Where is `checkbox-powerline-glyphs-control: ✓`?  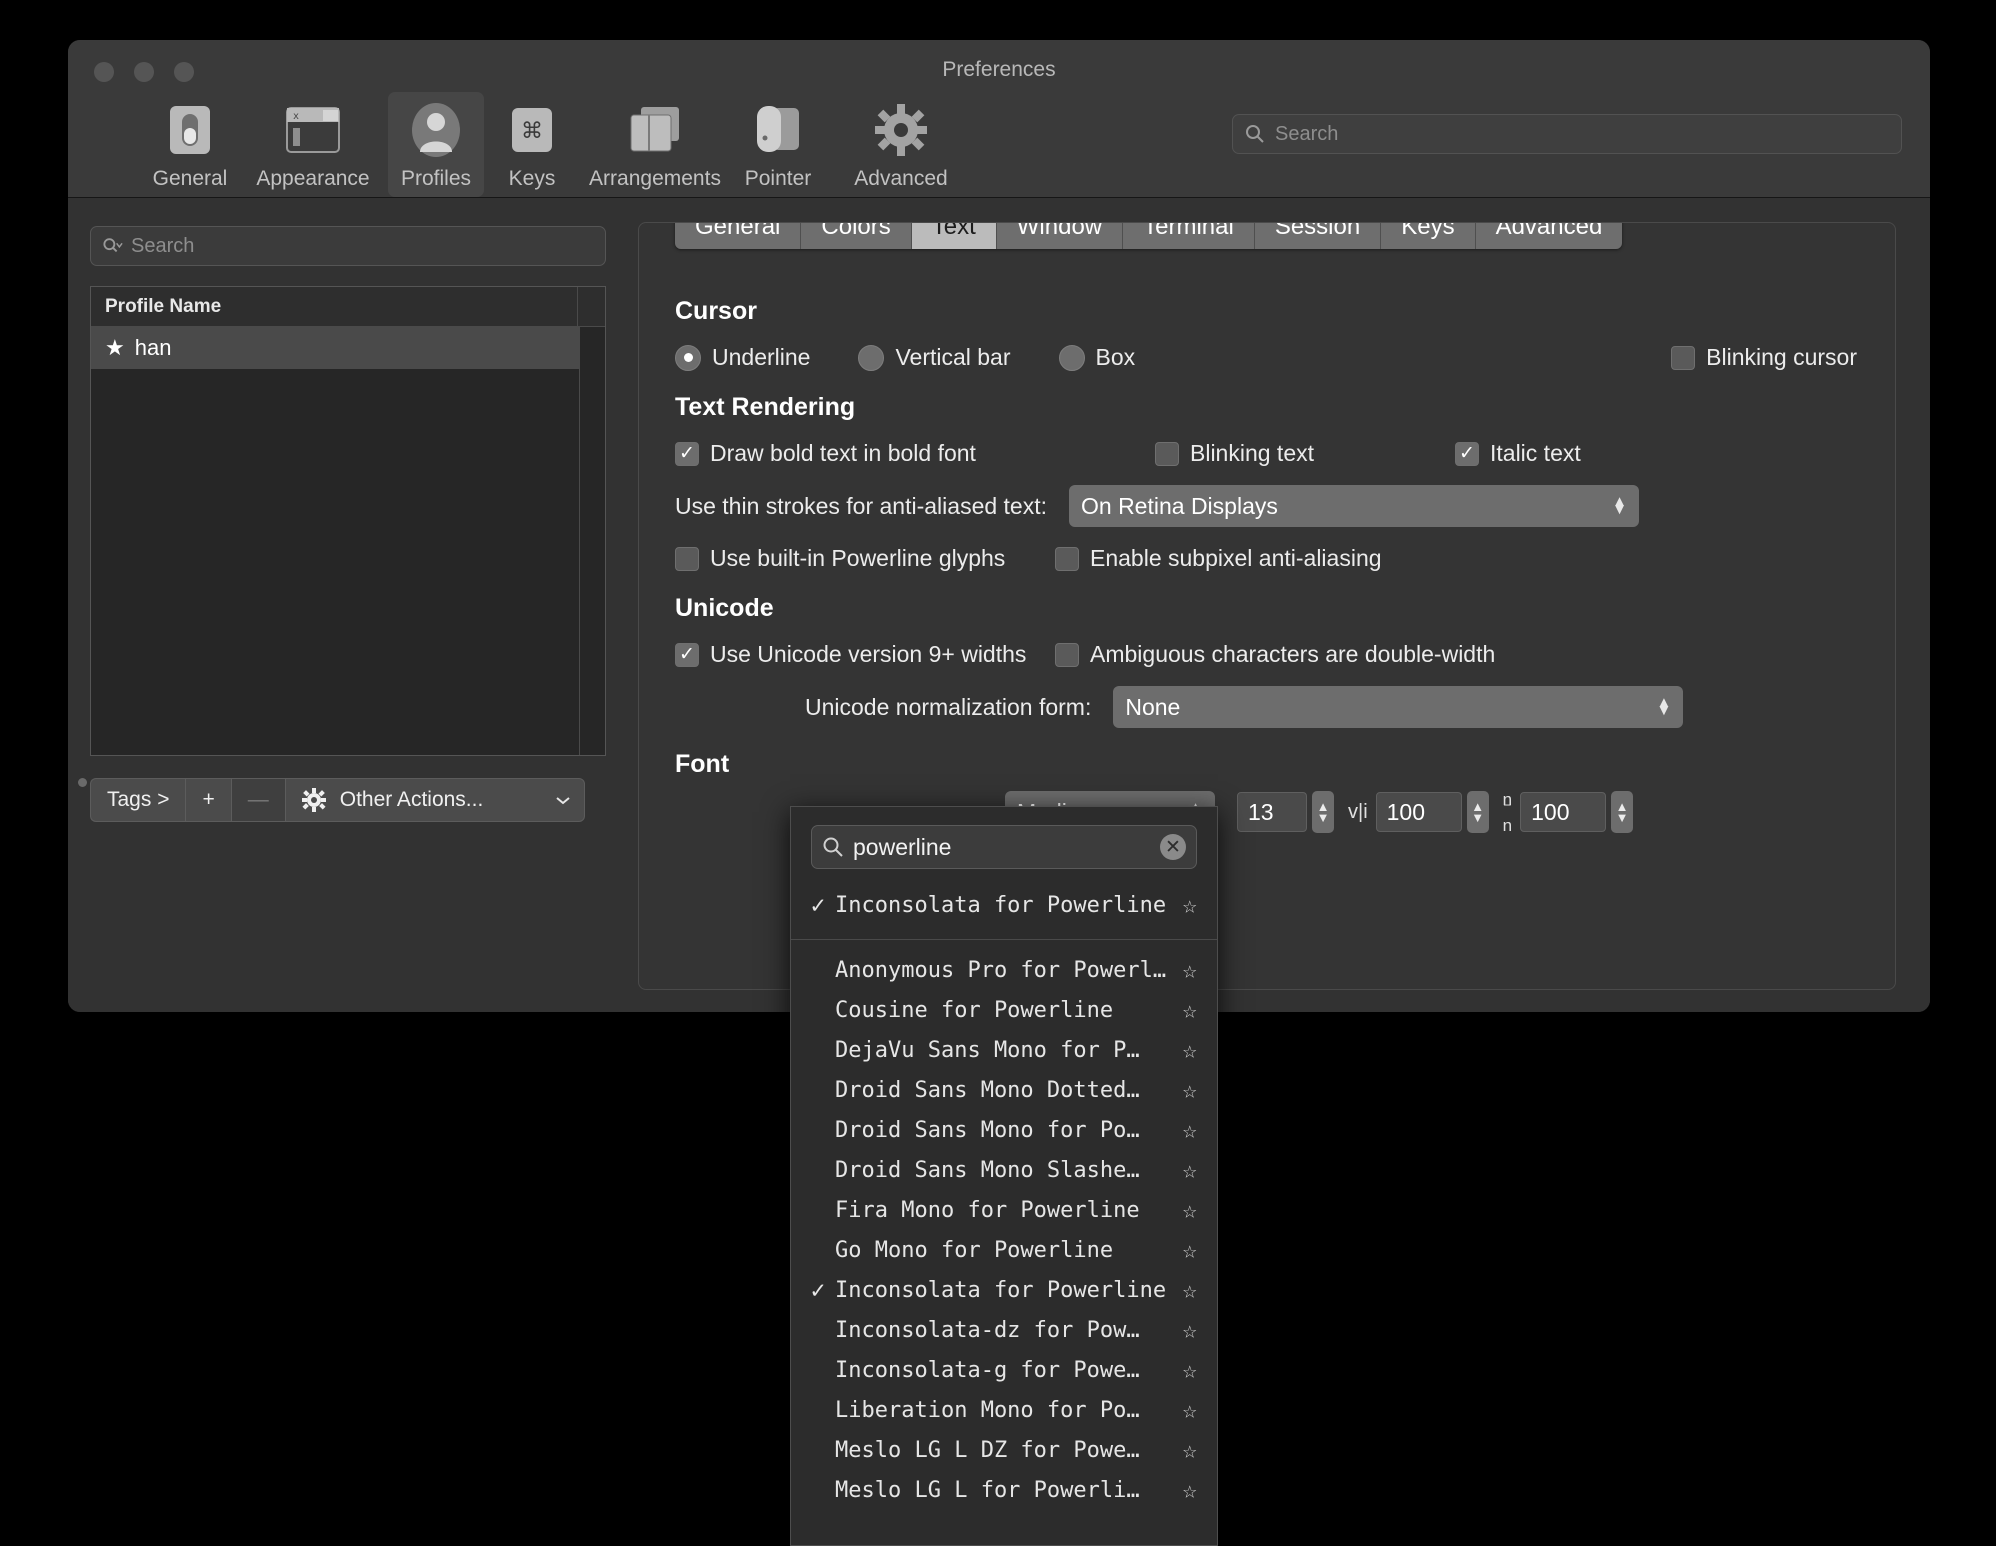 checkbox-powerline-glyphs-control: ✓ is located at coordinates (687, 558).